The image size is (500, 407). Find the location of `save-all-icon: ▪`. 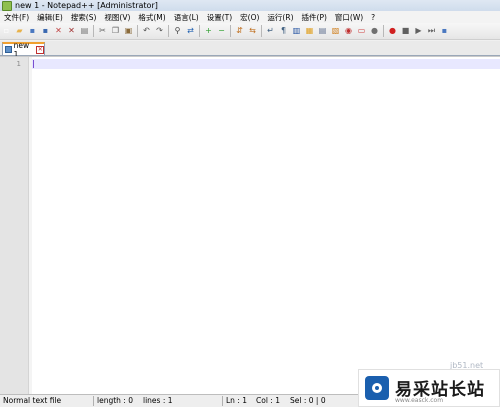

save-all-icon: ▪ is located at coordinates (45, 31).